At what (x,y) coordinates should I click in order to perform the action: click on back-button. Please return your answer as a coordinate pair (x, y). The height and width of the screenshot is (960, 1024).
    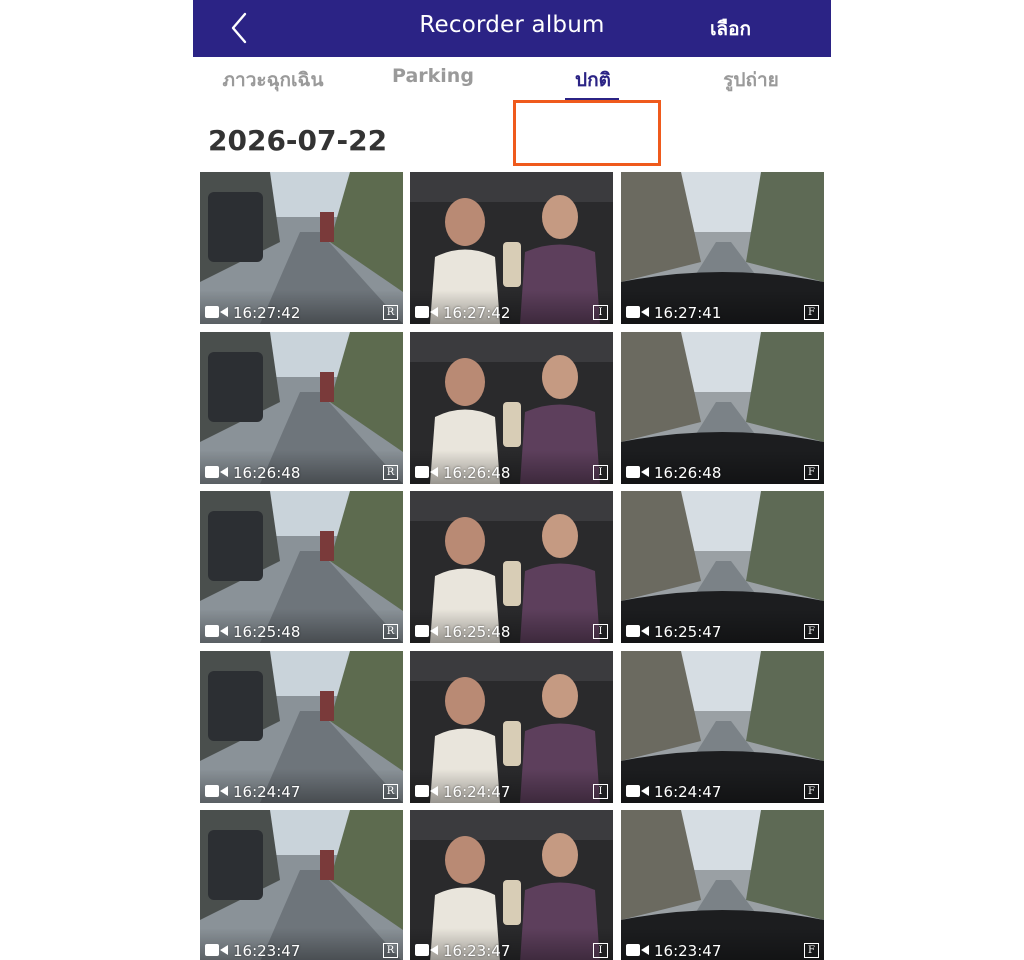
    Looking at the image, I should click on (241, 28).